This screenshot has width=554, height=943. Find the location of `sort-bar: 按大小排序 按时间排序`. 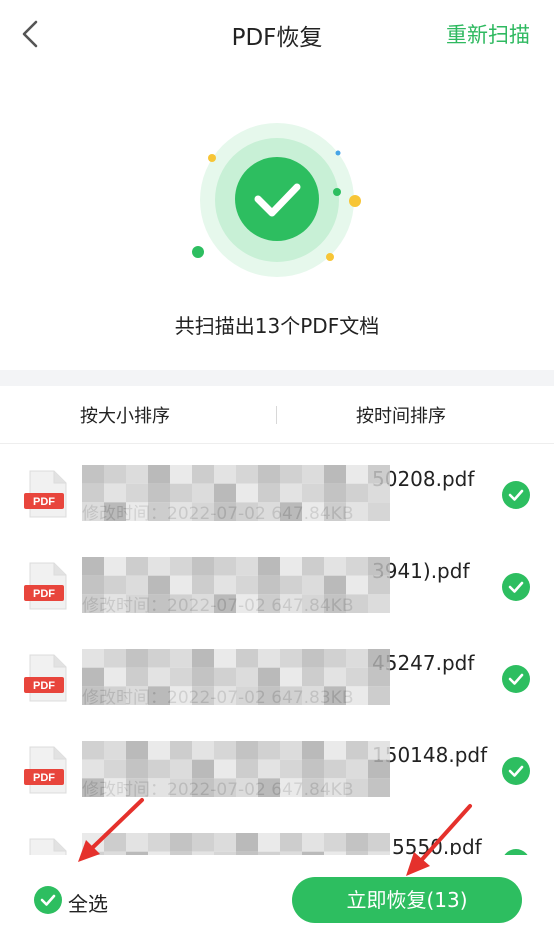

sort-bar: 按大小排序 按时间排序 is located at coordinates (277, 415).